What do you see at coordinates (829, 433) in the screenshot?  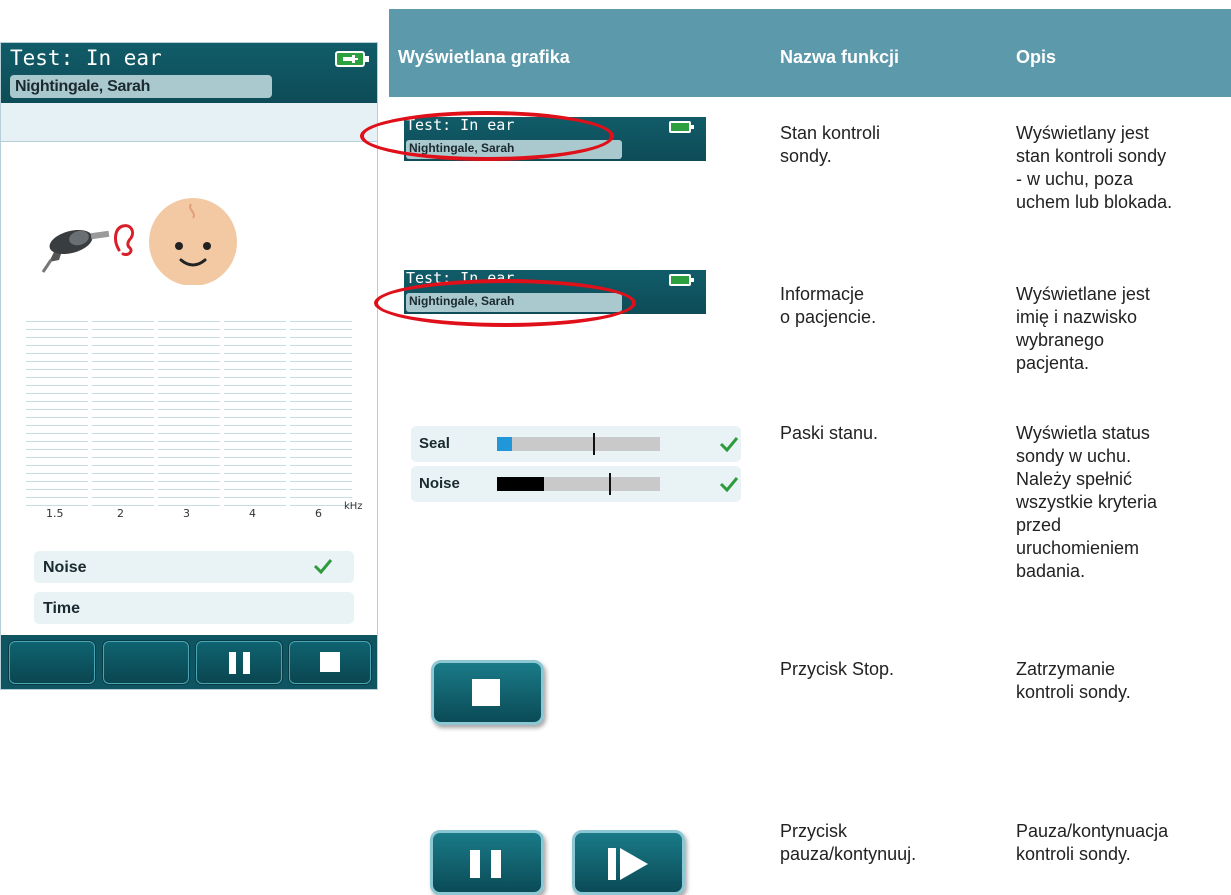 I see `row3-function: Paski stanu.` at bounding box center [829, 433].